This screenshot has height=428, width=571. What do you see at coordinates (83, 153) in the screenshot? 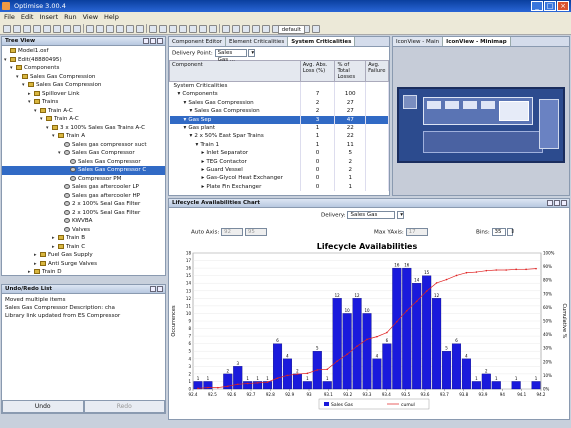
I see `tree-node: ▾ Sales Gas Compressor` at bounding box center [83, 153].